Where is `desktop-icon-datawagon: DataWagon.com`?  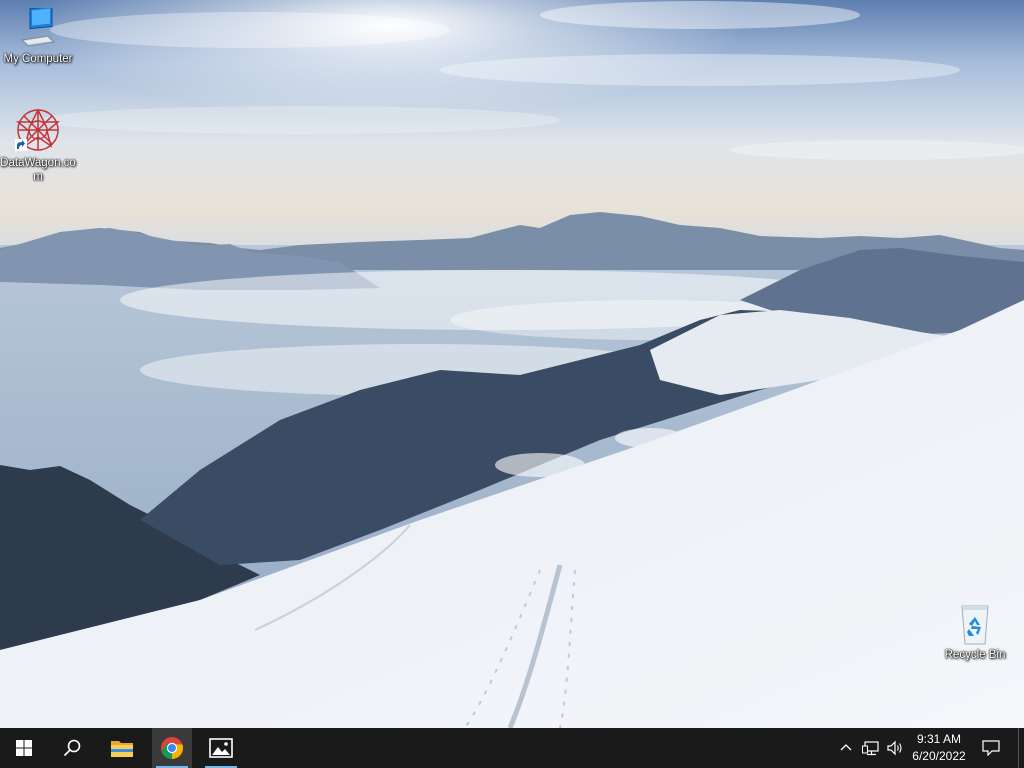
desktop-icon-datawagon: DataWagon.com is located at coordinates (38, 145).